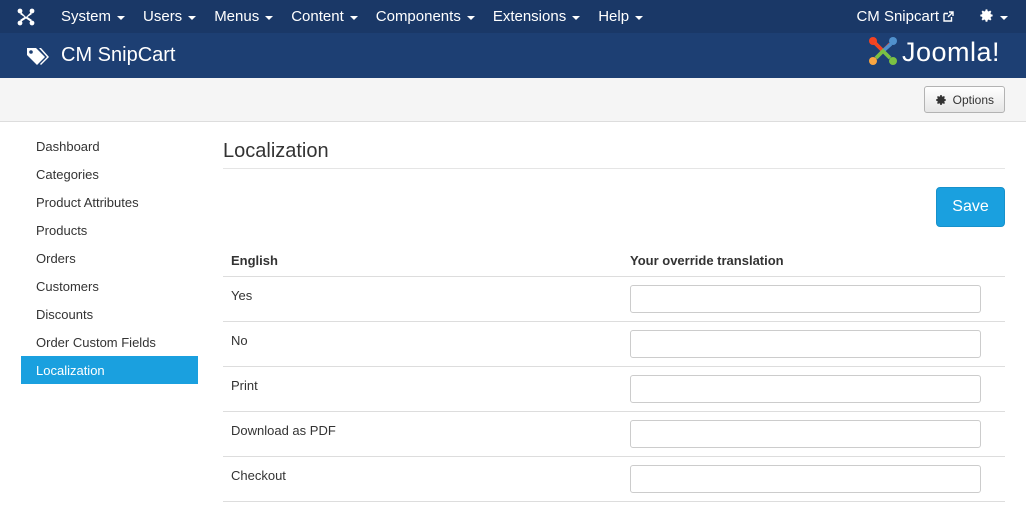 This screenshot has height=511, width=1026. I want to click on page-header-title: CM SnipCart, so click(118, 55).